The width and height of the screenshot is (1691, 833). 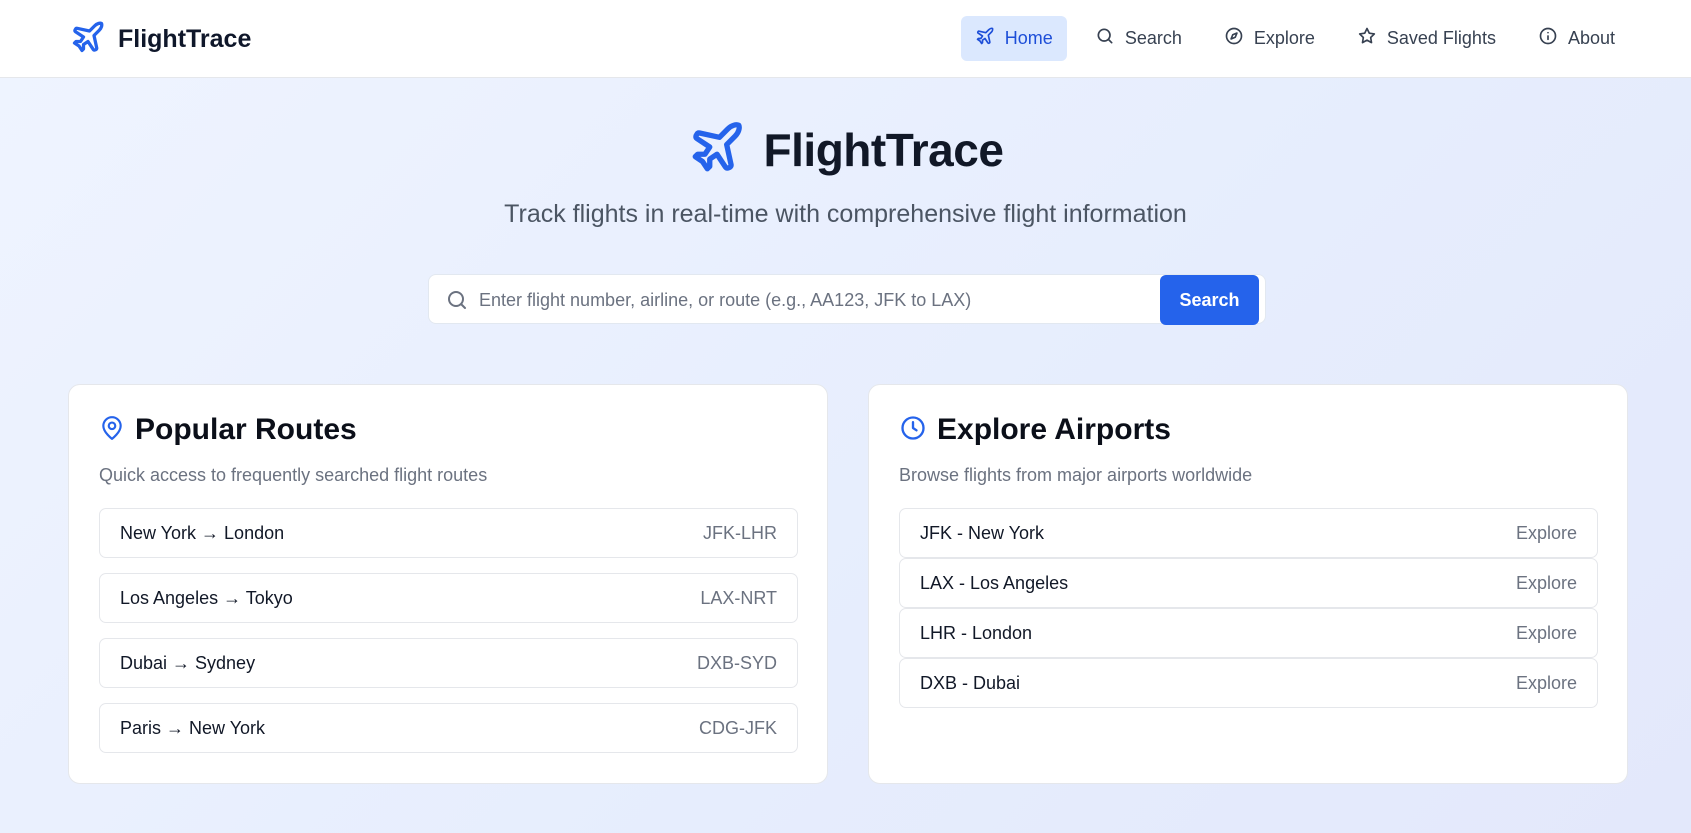 I want to click on route-code: JFK-LHR, so click(x=739, y=532).